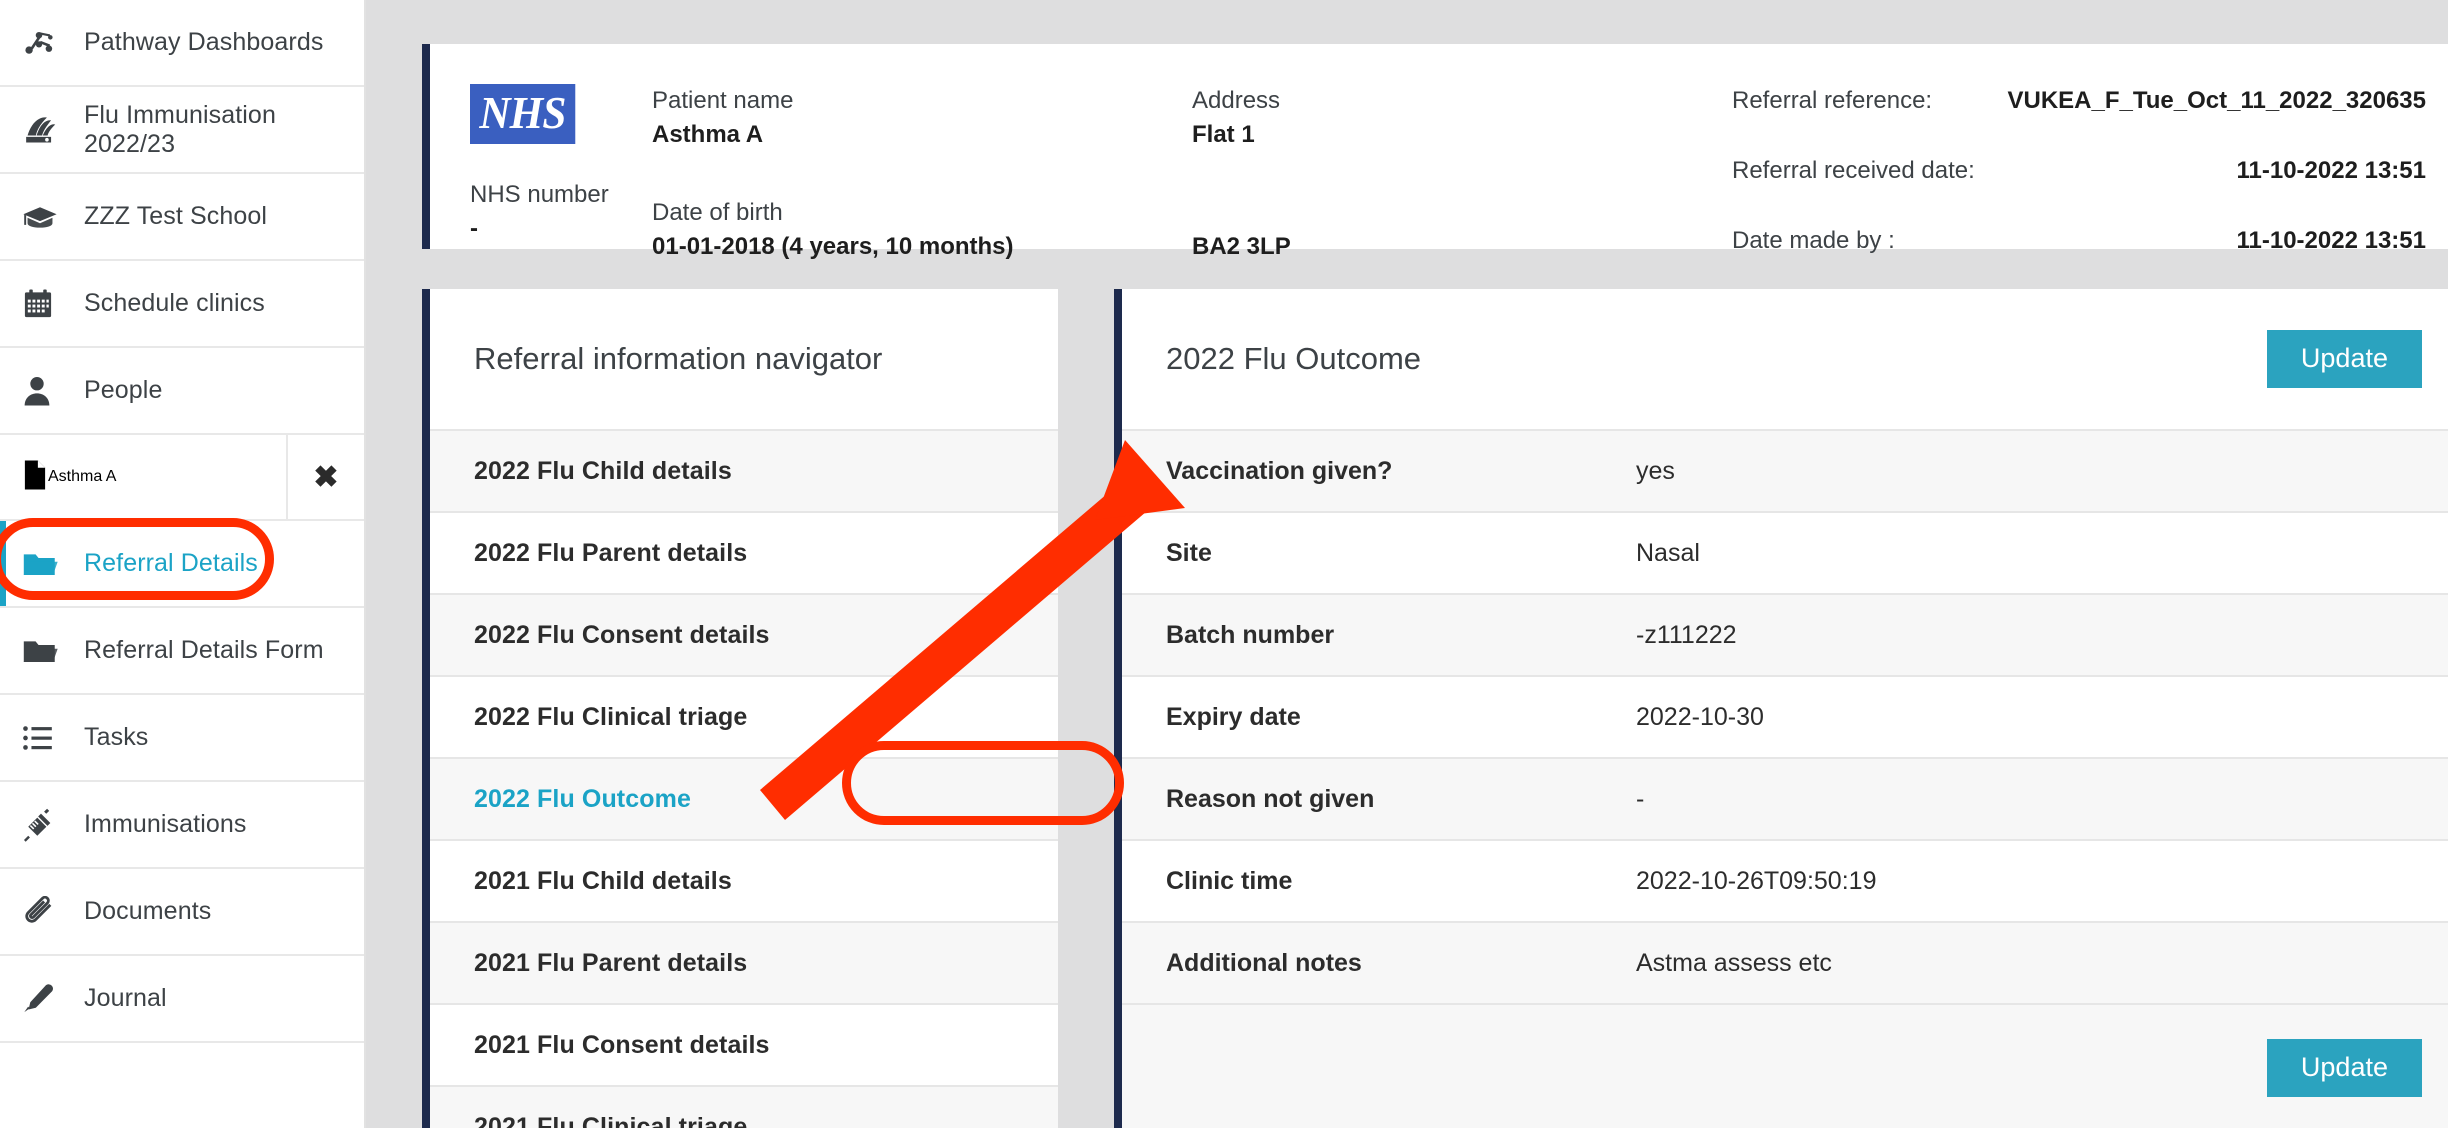 Image resolution: width=2448 pixels, height=1128 pixels. I want to click on file-icon, so click(35, 477).